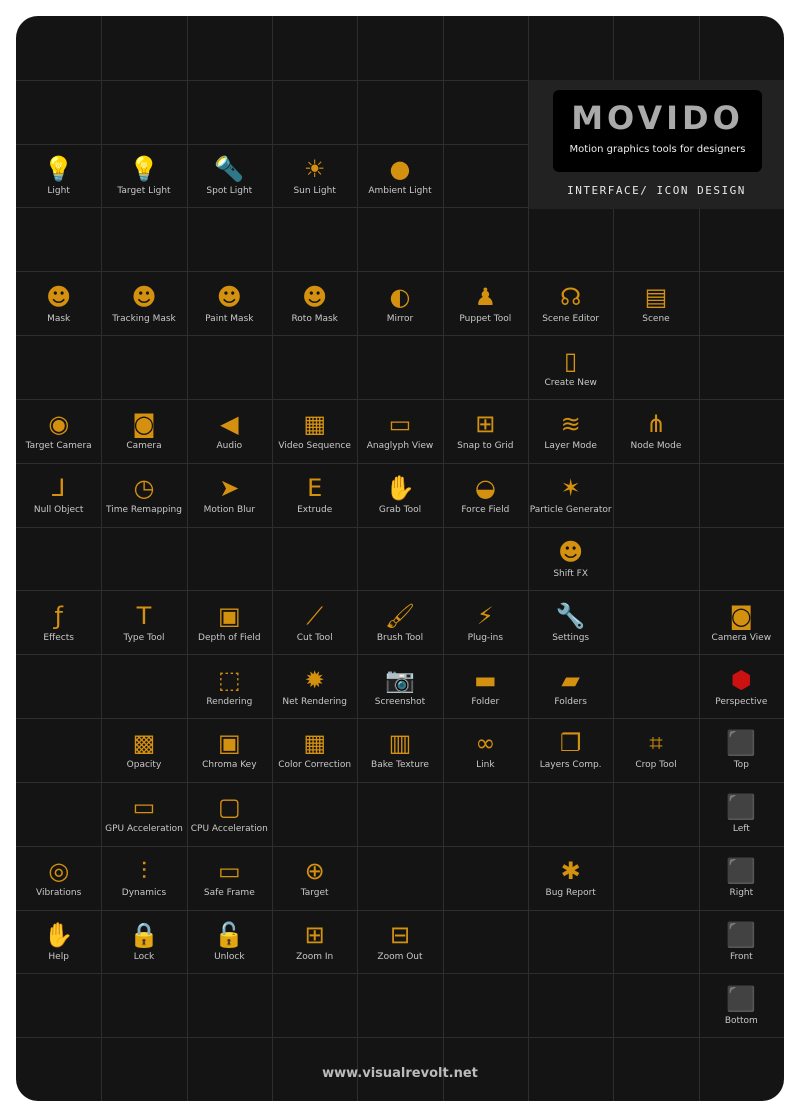 This screenshot has height=1117, width=800. Describe the element at coordinates (570, 686) in the screenshot. I see `icon-tile-folders: ▰ Folders` at that location.